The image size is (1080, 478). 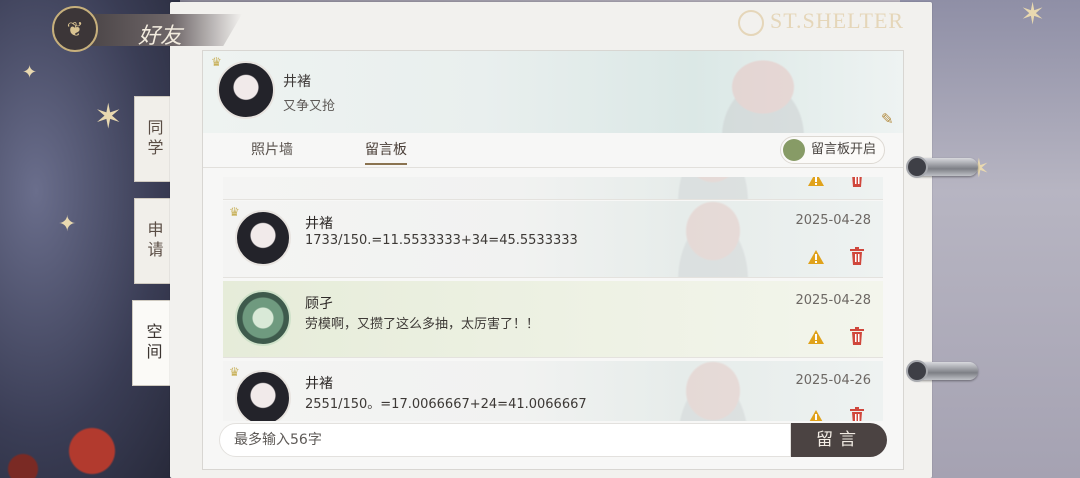 I want to click on side-tab-requests: 申请, so click(x=153, y=241).